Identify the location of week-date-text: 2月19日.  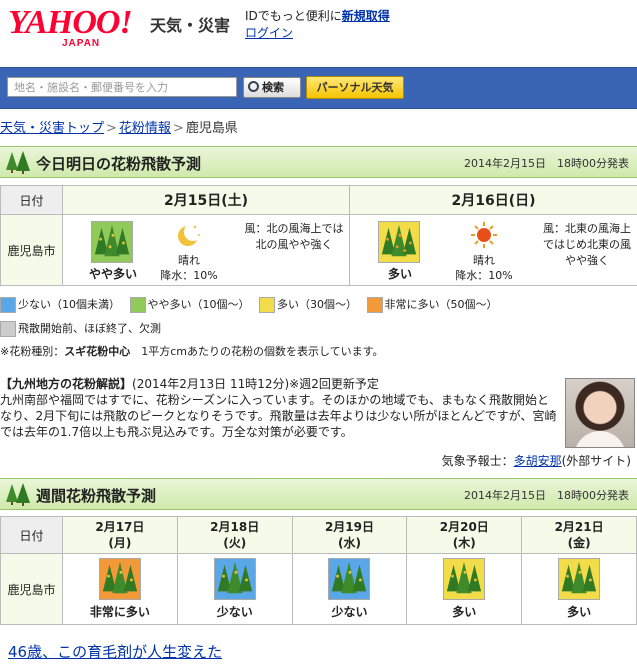
(349, 527).